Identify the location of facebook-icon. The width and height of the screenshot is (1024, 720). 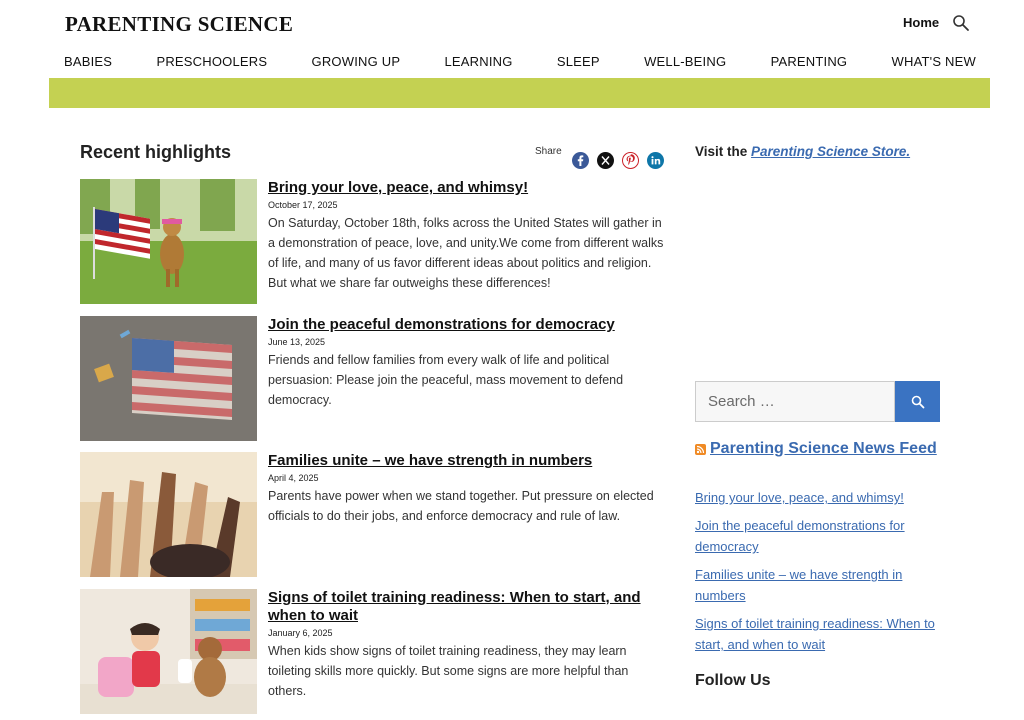
(580, 160).